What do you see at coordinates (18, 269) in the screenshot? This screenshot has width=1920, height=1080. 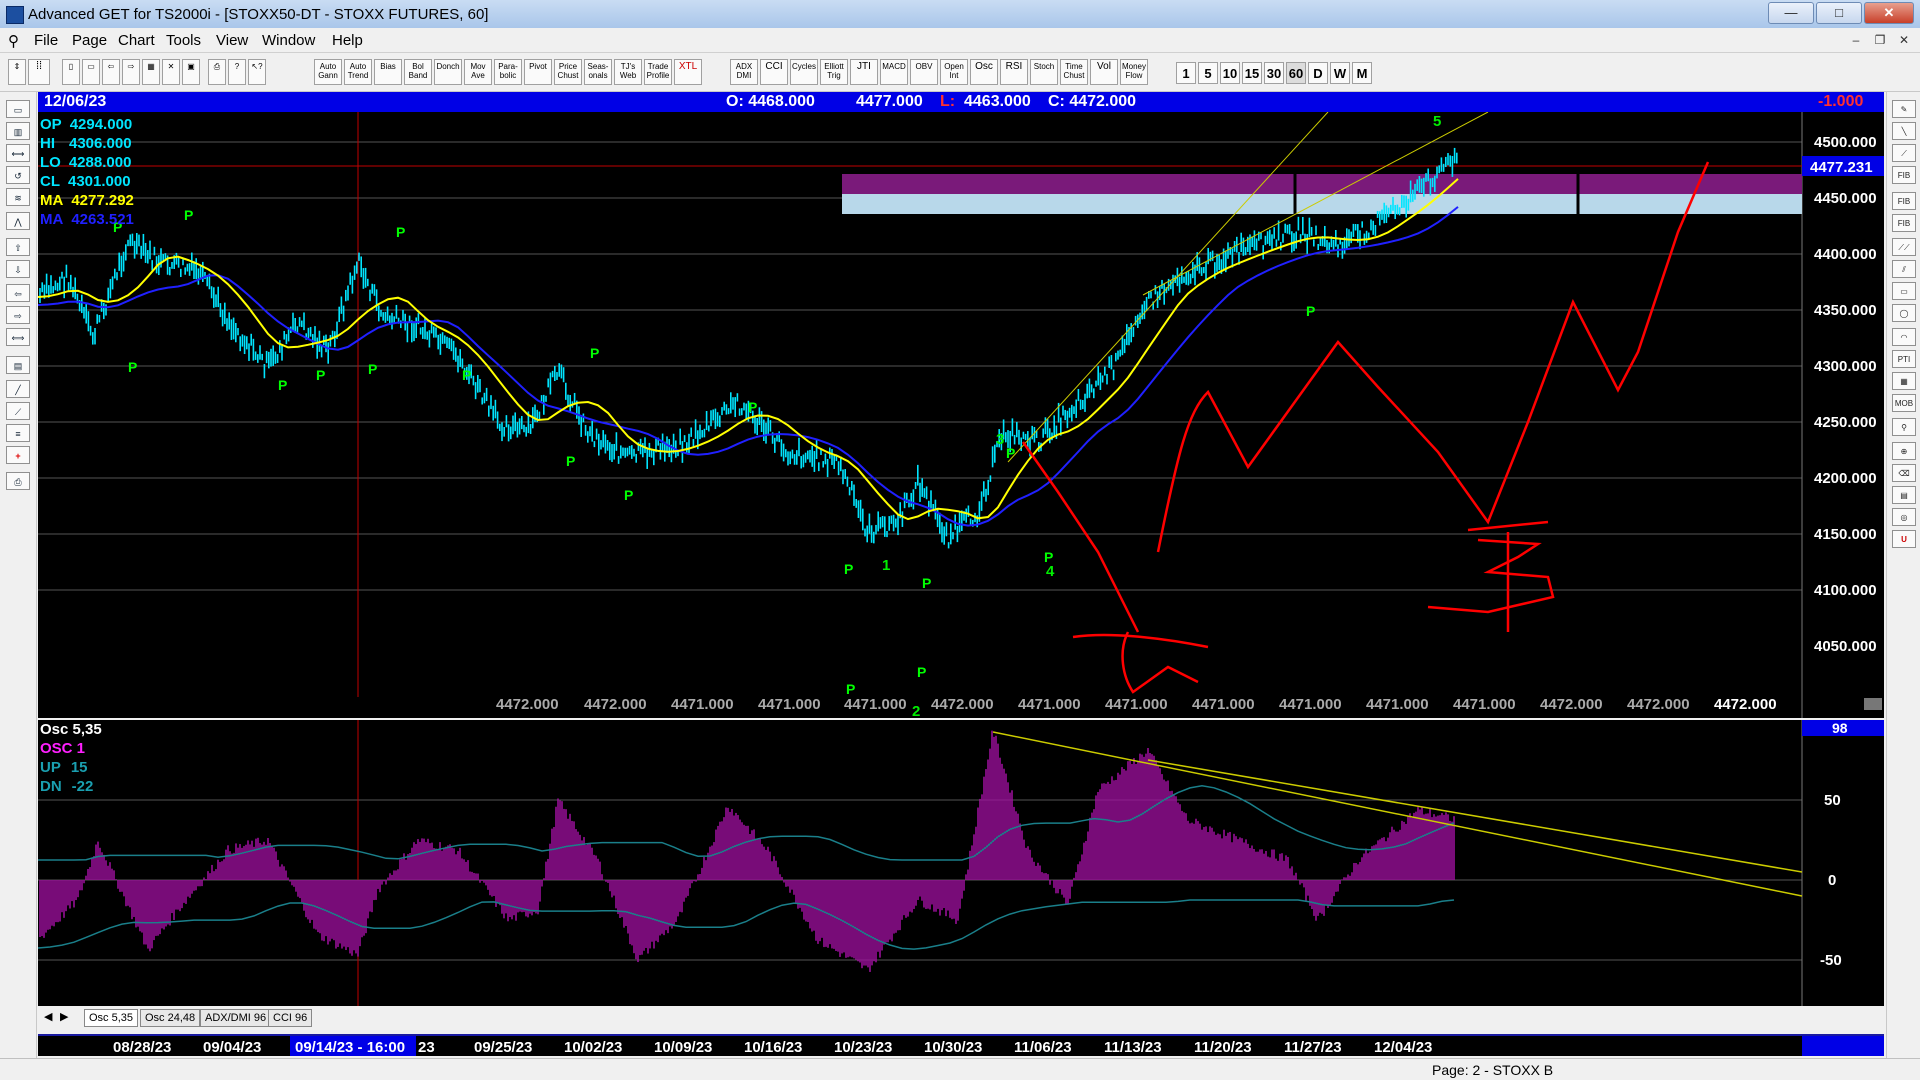 I see `arrow-down-icon: ⇩` at bounding box center [18, 269].